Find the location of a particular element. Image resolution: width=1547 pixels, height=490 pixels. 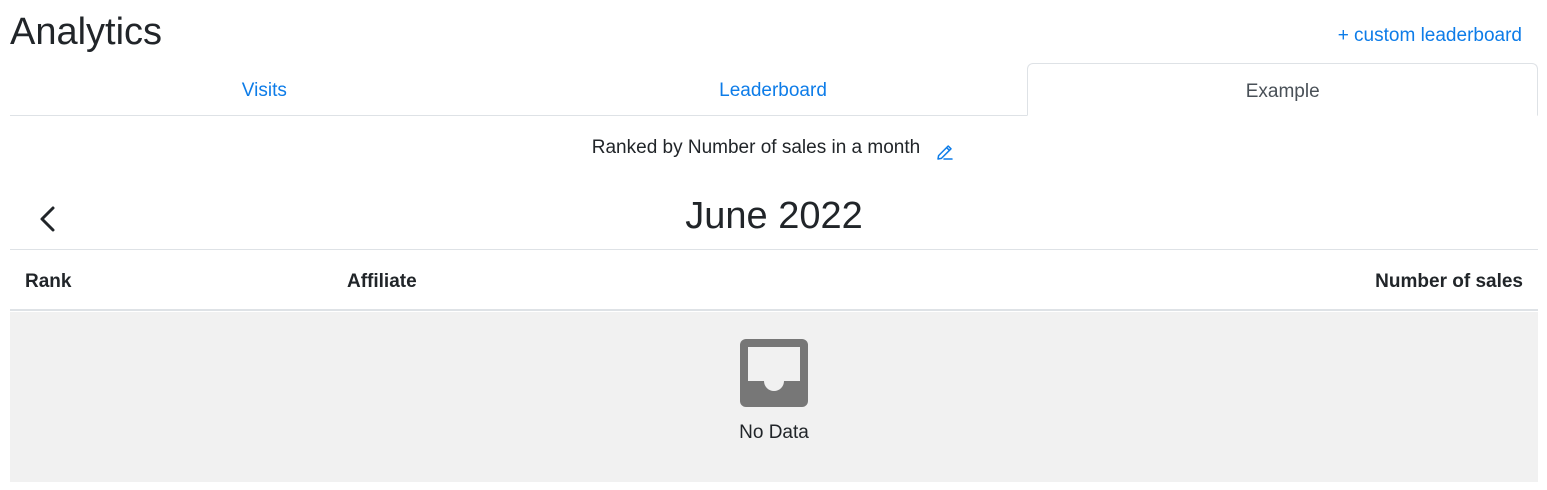

table-header: Rank Affiliate Number of sales is located at coordinates (774, 280).